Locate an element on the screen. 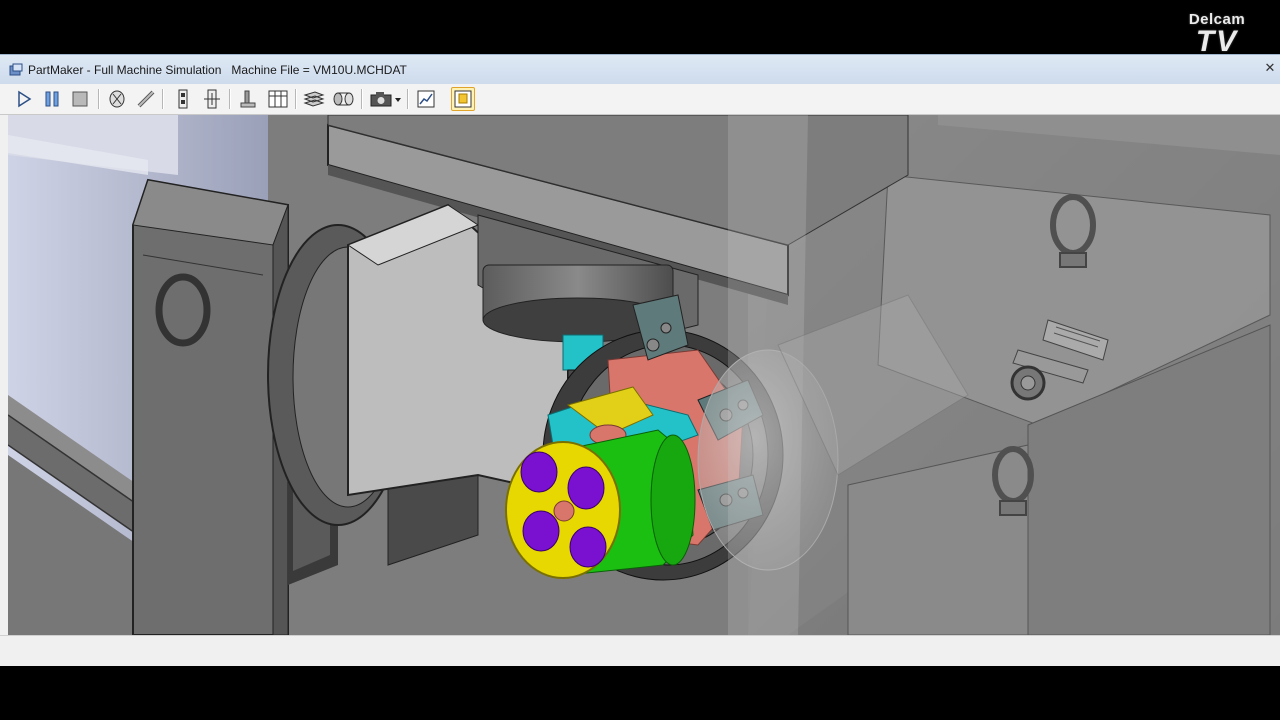 This screenshot has width=1280, height=720. step-icon is located at coordinates (183, 99).